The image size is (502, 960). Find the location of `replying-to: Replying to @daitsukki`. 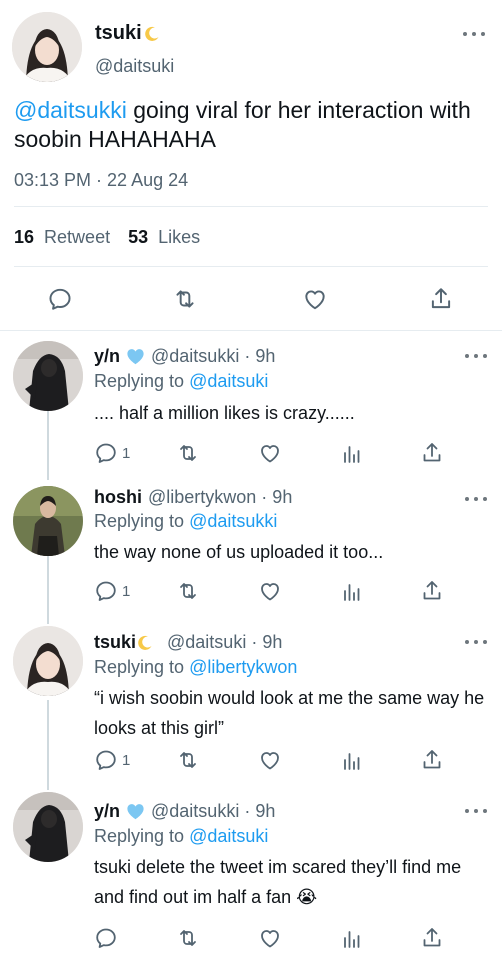

replying-to: Replying to @daitsukki is located at coordinates (185, 521).